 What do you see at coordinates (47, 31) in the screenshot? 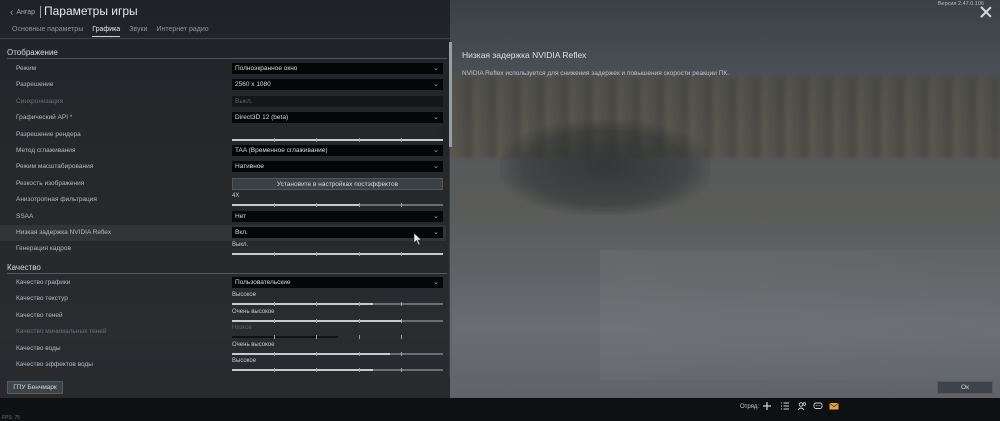
I see `tab-general: Основные параметры` at bounding box center [47, 31].